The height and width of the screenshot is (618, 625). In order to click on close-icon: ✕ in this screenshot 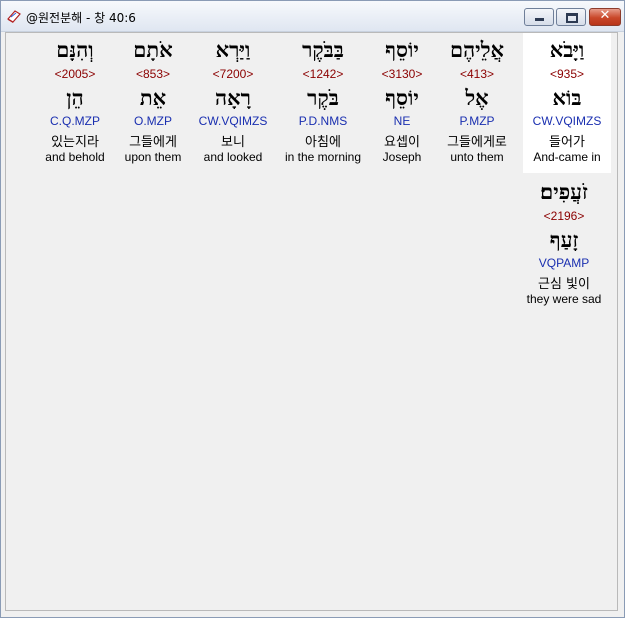, I will do `click(605, 15)`.